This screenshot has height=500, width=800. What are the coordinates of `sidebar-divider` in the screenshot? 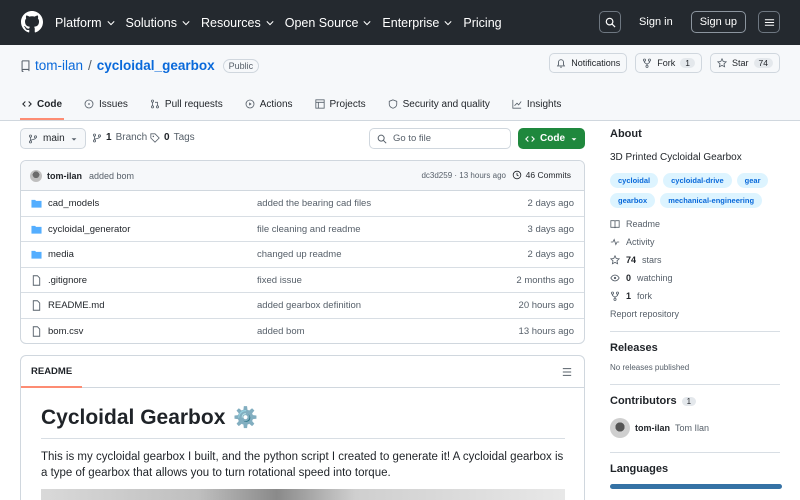 It's located at (695, 452).